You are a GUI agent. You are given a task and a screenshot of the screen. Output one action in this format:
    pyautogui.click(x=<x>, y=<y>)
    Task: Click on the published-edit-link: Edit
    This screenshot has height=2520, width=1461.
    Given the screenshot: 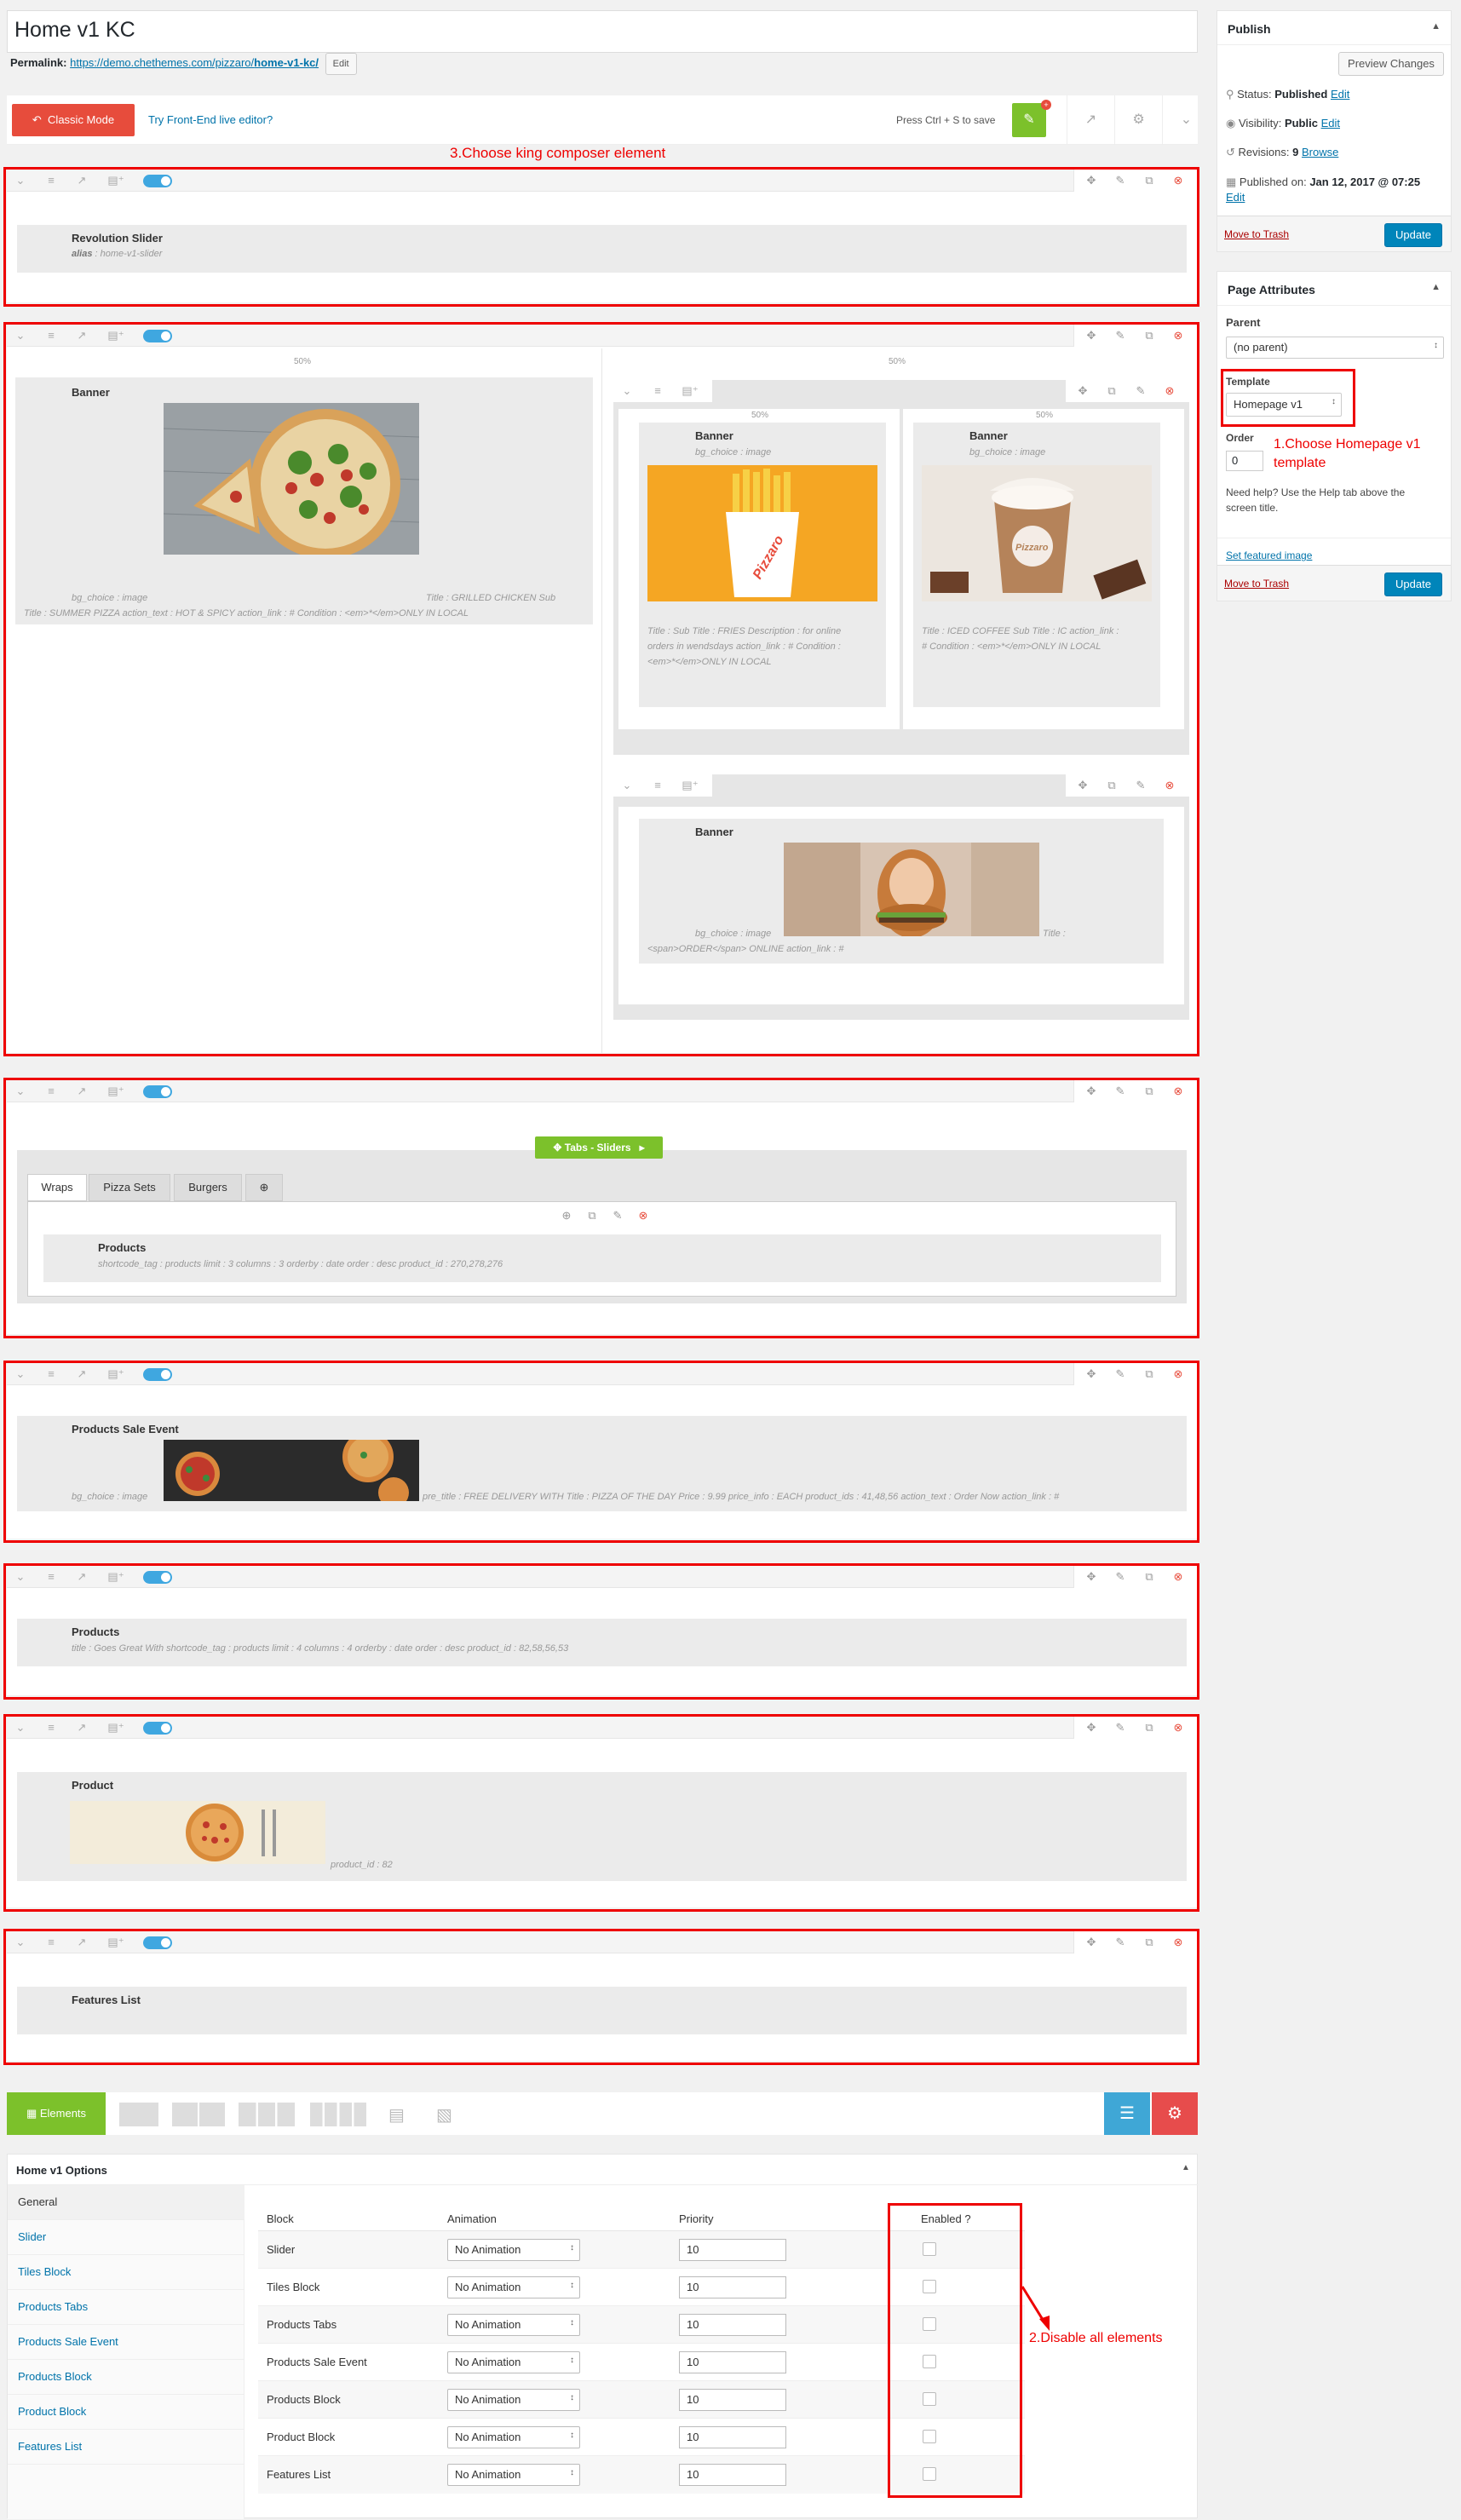 What is the action you would take?
    pyautogui.click(x=1235, y=198)
    